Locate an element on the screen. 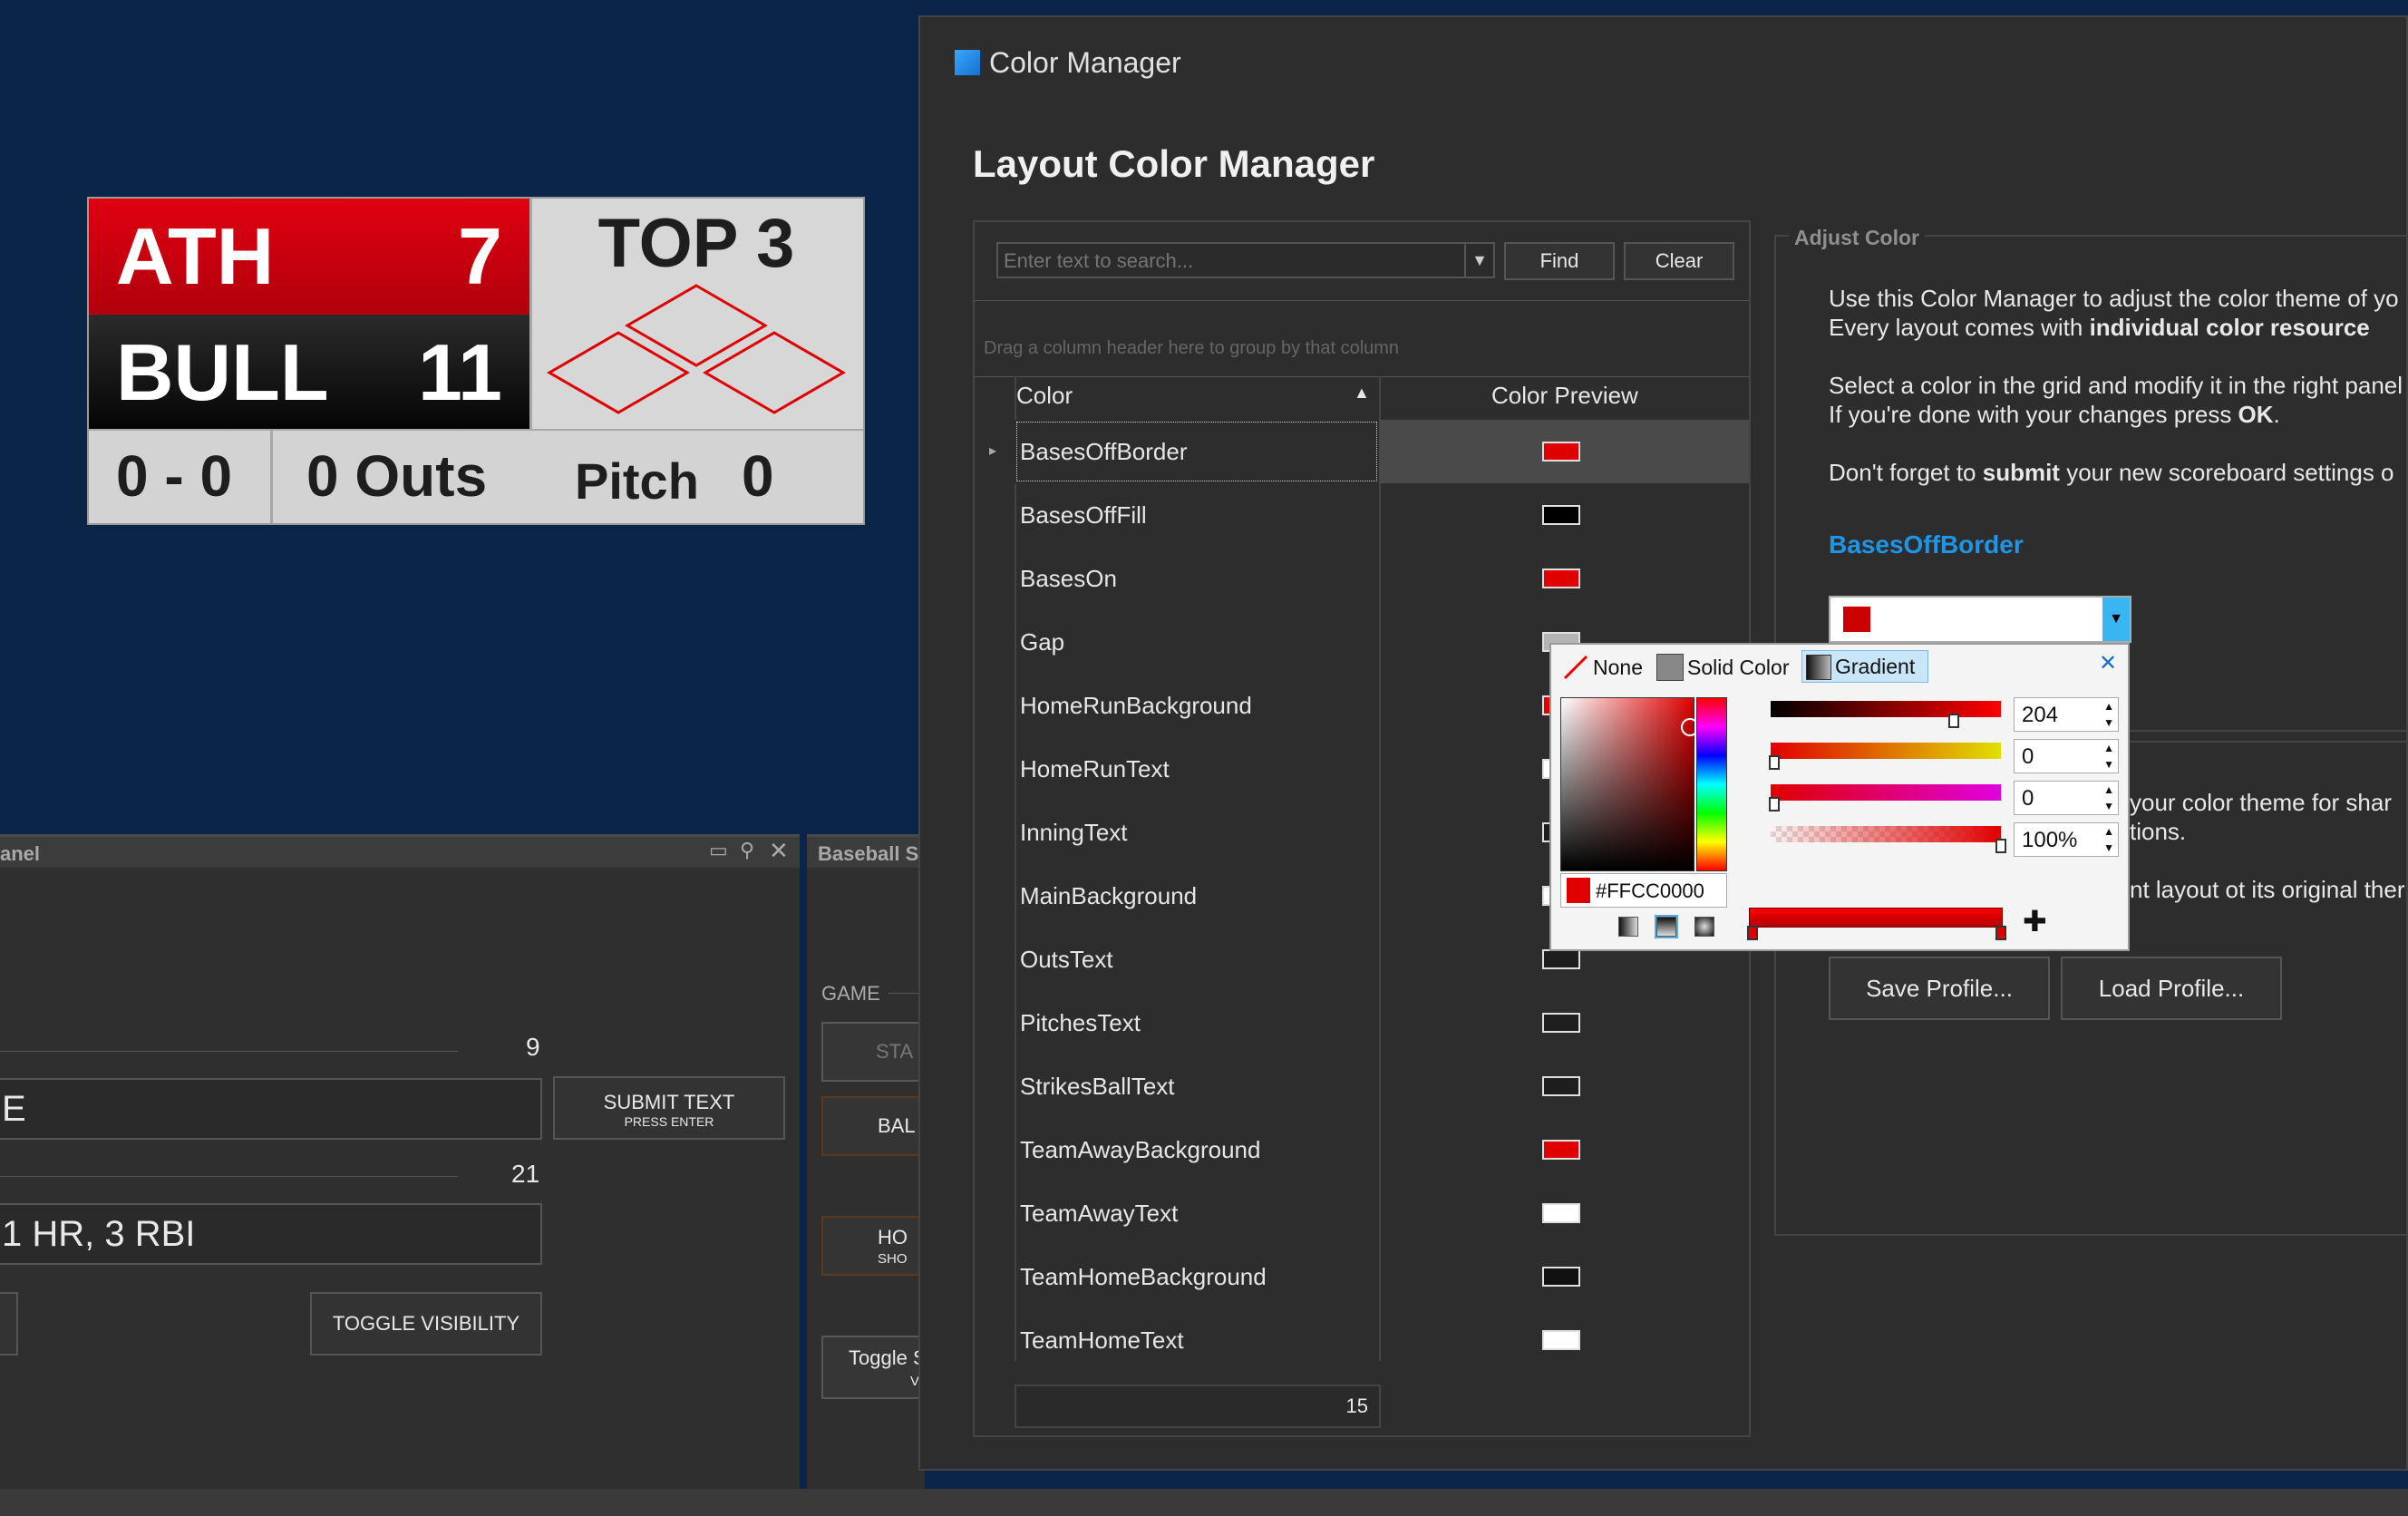 The height and width of the screenshot is (1516, 2408). blue-channel-slider is located at coordinates (1886, 792).